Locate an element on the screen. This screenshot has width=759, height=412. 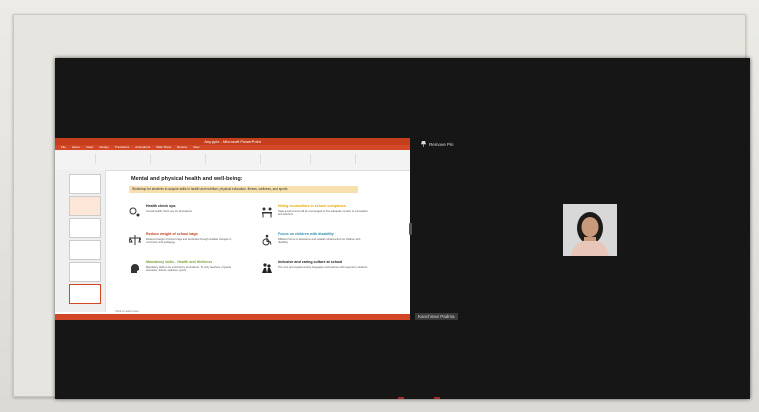
taskbar-indicators is located at coordinates (423, 398).